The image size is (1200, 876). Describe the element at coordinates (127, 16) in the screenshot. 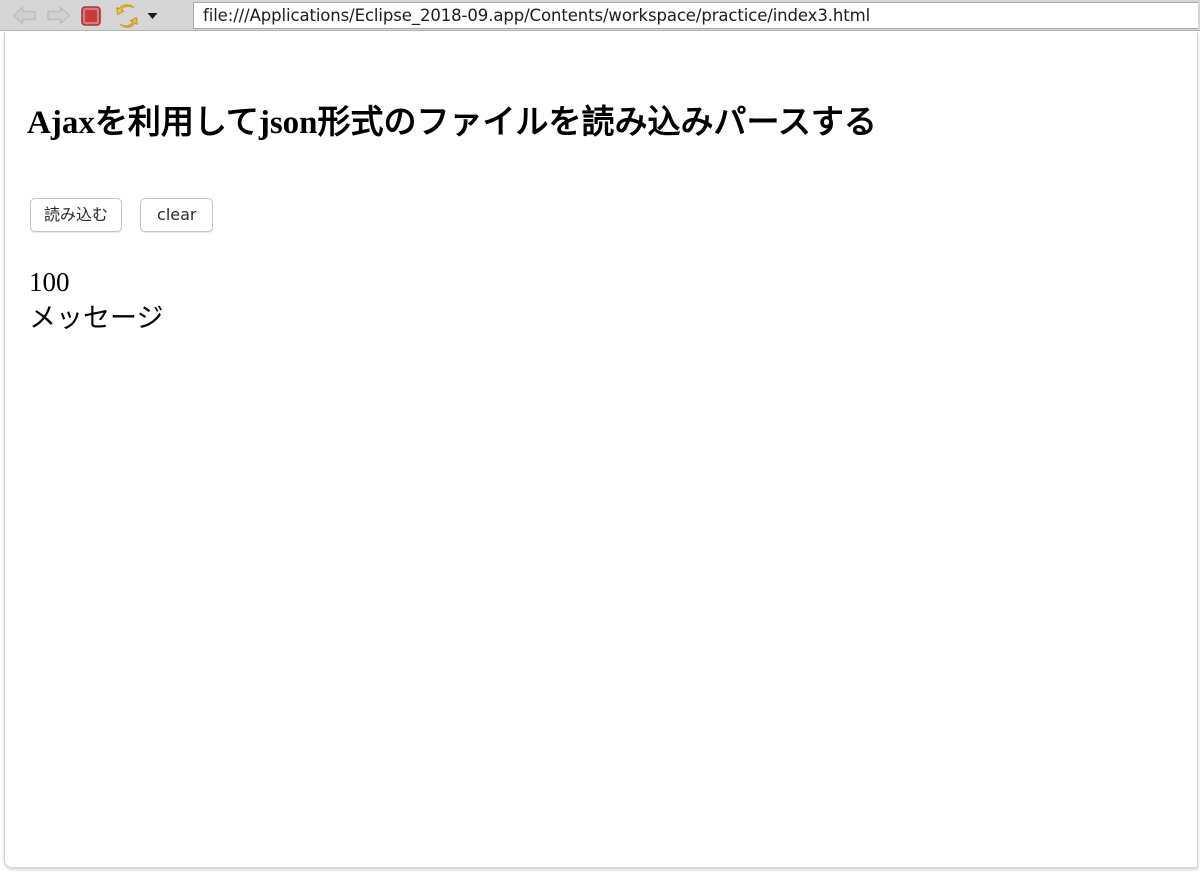

I see `reload-icon` at that location.